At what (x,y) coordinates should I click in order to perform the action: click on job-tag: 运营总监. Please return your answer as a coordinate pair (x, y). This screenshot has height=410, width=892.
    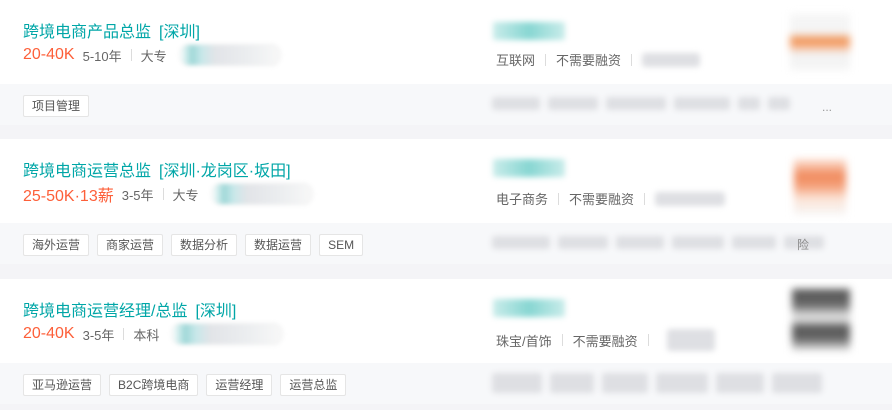
    Looking at the image, I should click on (313, 385).